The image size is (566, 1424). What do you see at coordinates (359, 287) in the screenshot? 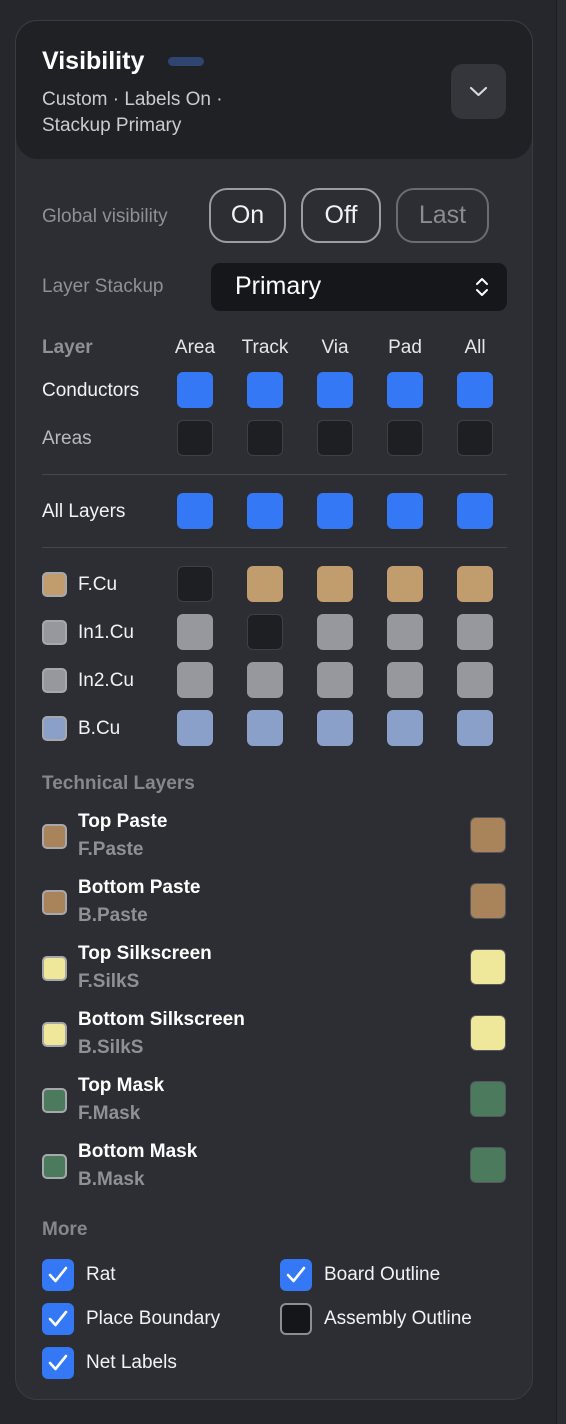
I see `layer-stackup-select: Primary` at bounding box center [359, 287].